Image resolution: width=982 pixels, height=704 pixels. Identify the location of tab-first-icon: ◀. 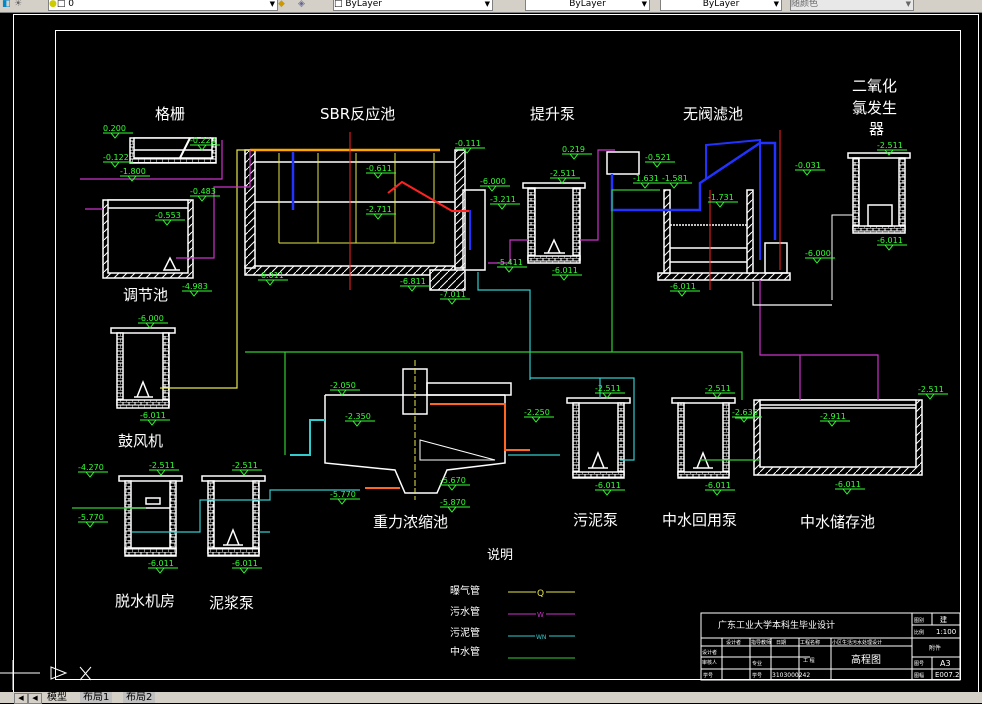
(21, 698).